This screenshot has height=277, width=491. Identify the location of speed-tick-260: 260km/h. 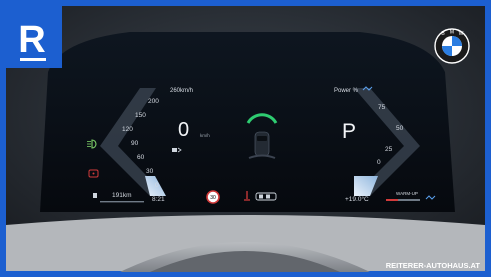
(181, 91).